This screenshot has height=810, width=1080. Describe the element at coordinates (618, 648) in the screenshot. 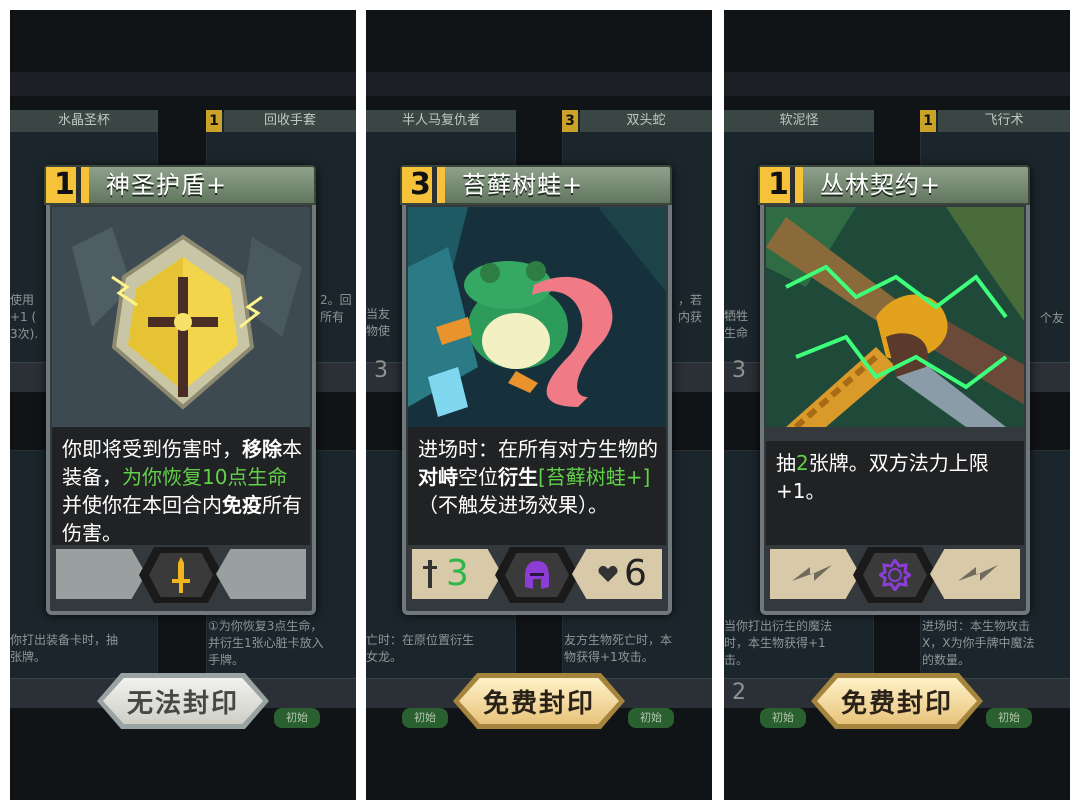

I see `background-card-text: 友方生物死亡时，本 物获得+1攻击。` at that location.